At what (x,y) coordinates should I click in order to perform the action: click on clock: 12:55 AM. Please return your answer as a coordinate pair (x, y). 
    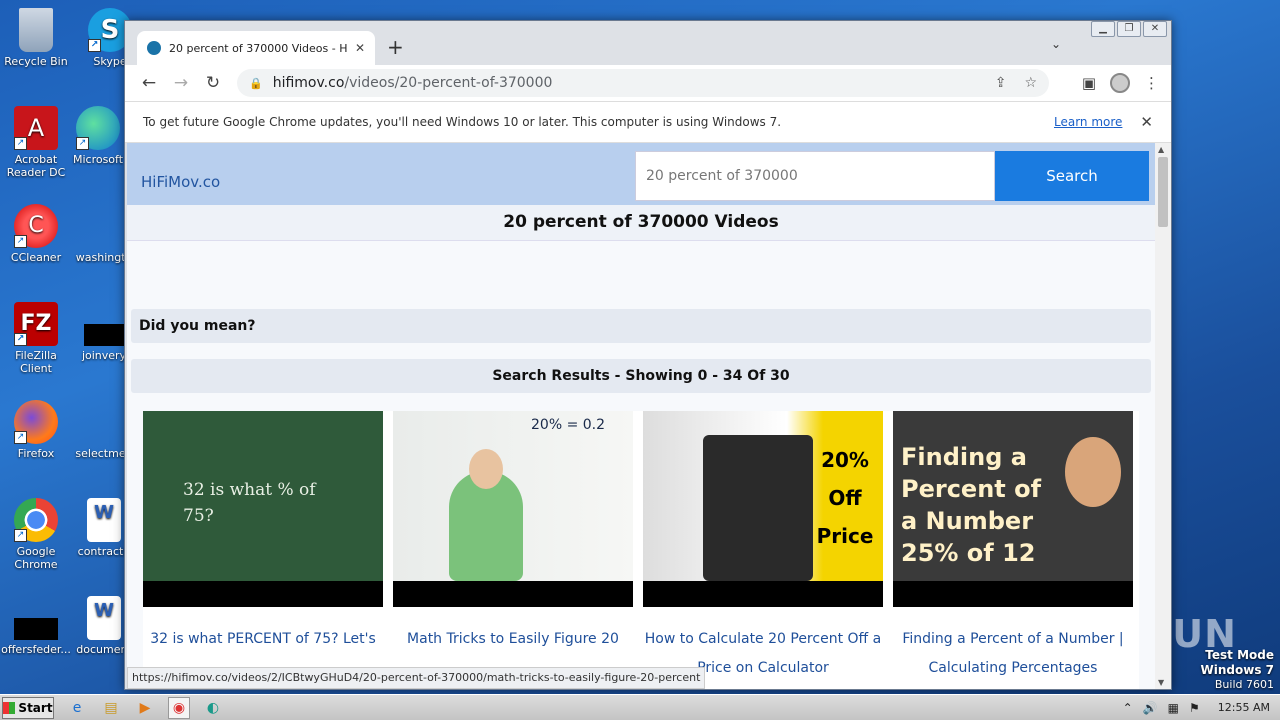
    Looking at the image, I should click on (1244, 707).